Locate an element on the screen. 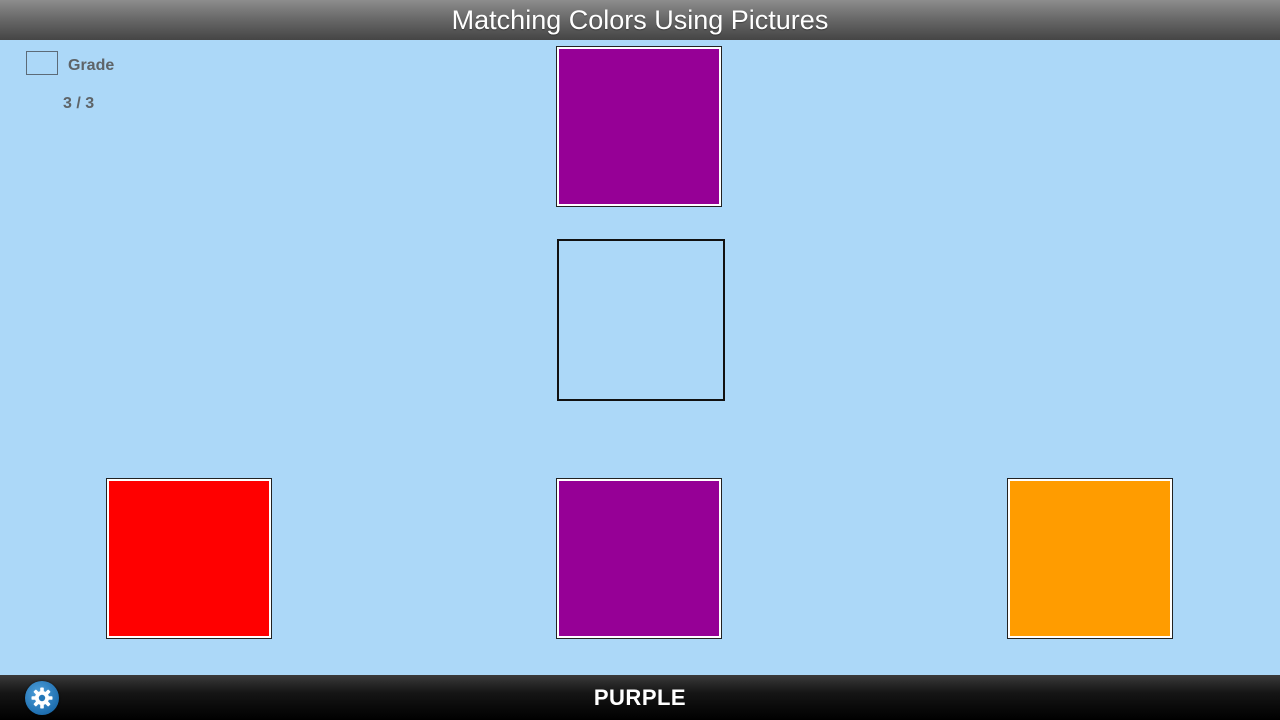 This screenshot has height=720, width=1280. choice-swatch-orange is located at coordinates (1090, 558).